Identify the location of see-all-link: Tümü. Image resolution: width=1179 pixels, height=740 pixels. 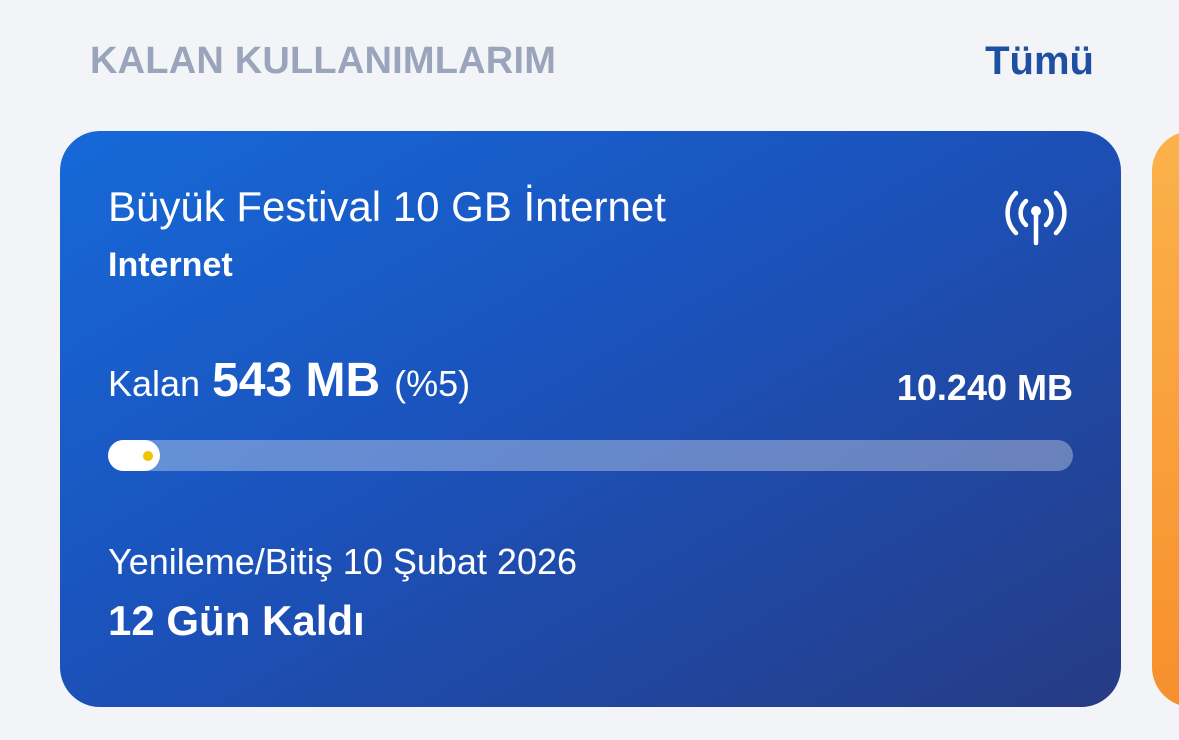
(1039, 61).